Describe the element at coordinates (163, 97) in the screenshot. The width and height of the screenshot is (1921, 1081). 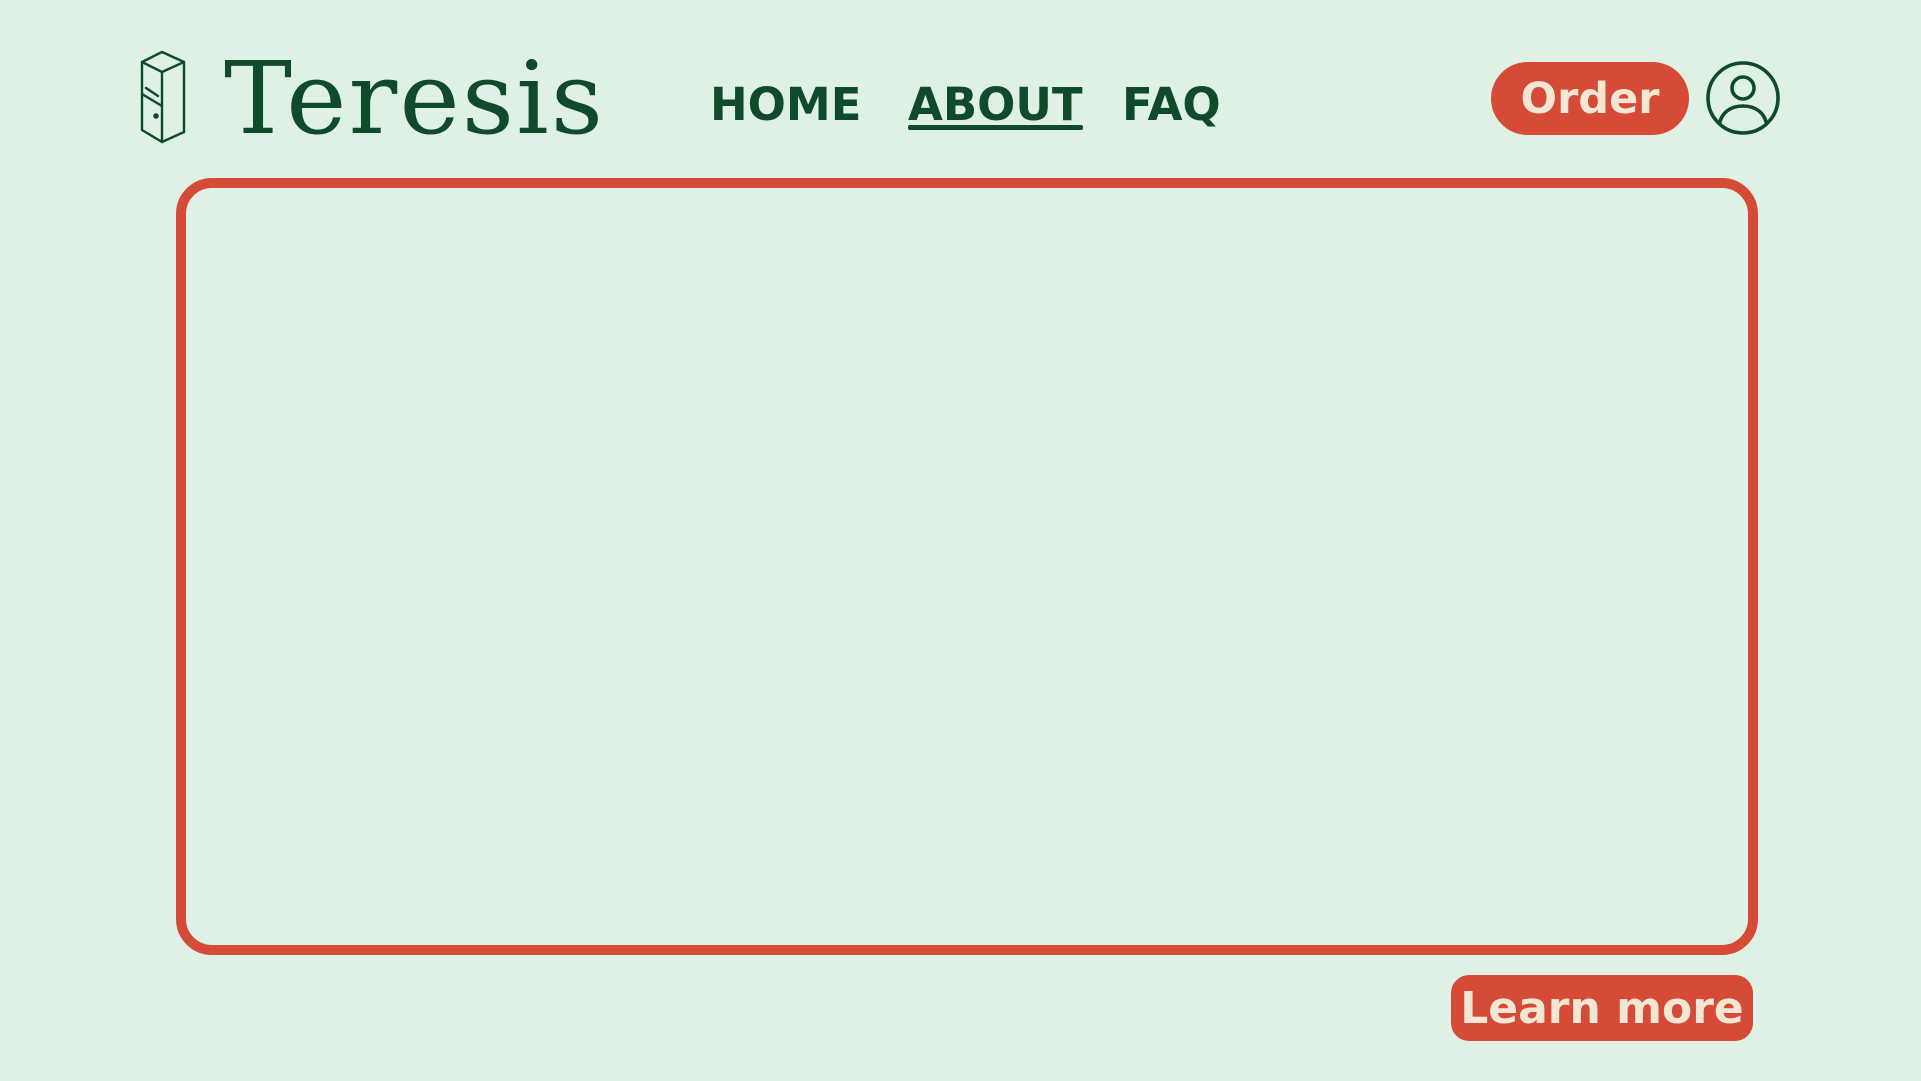
I see `open-door-icon` at that location.